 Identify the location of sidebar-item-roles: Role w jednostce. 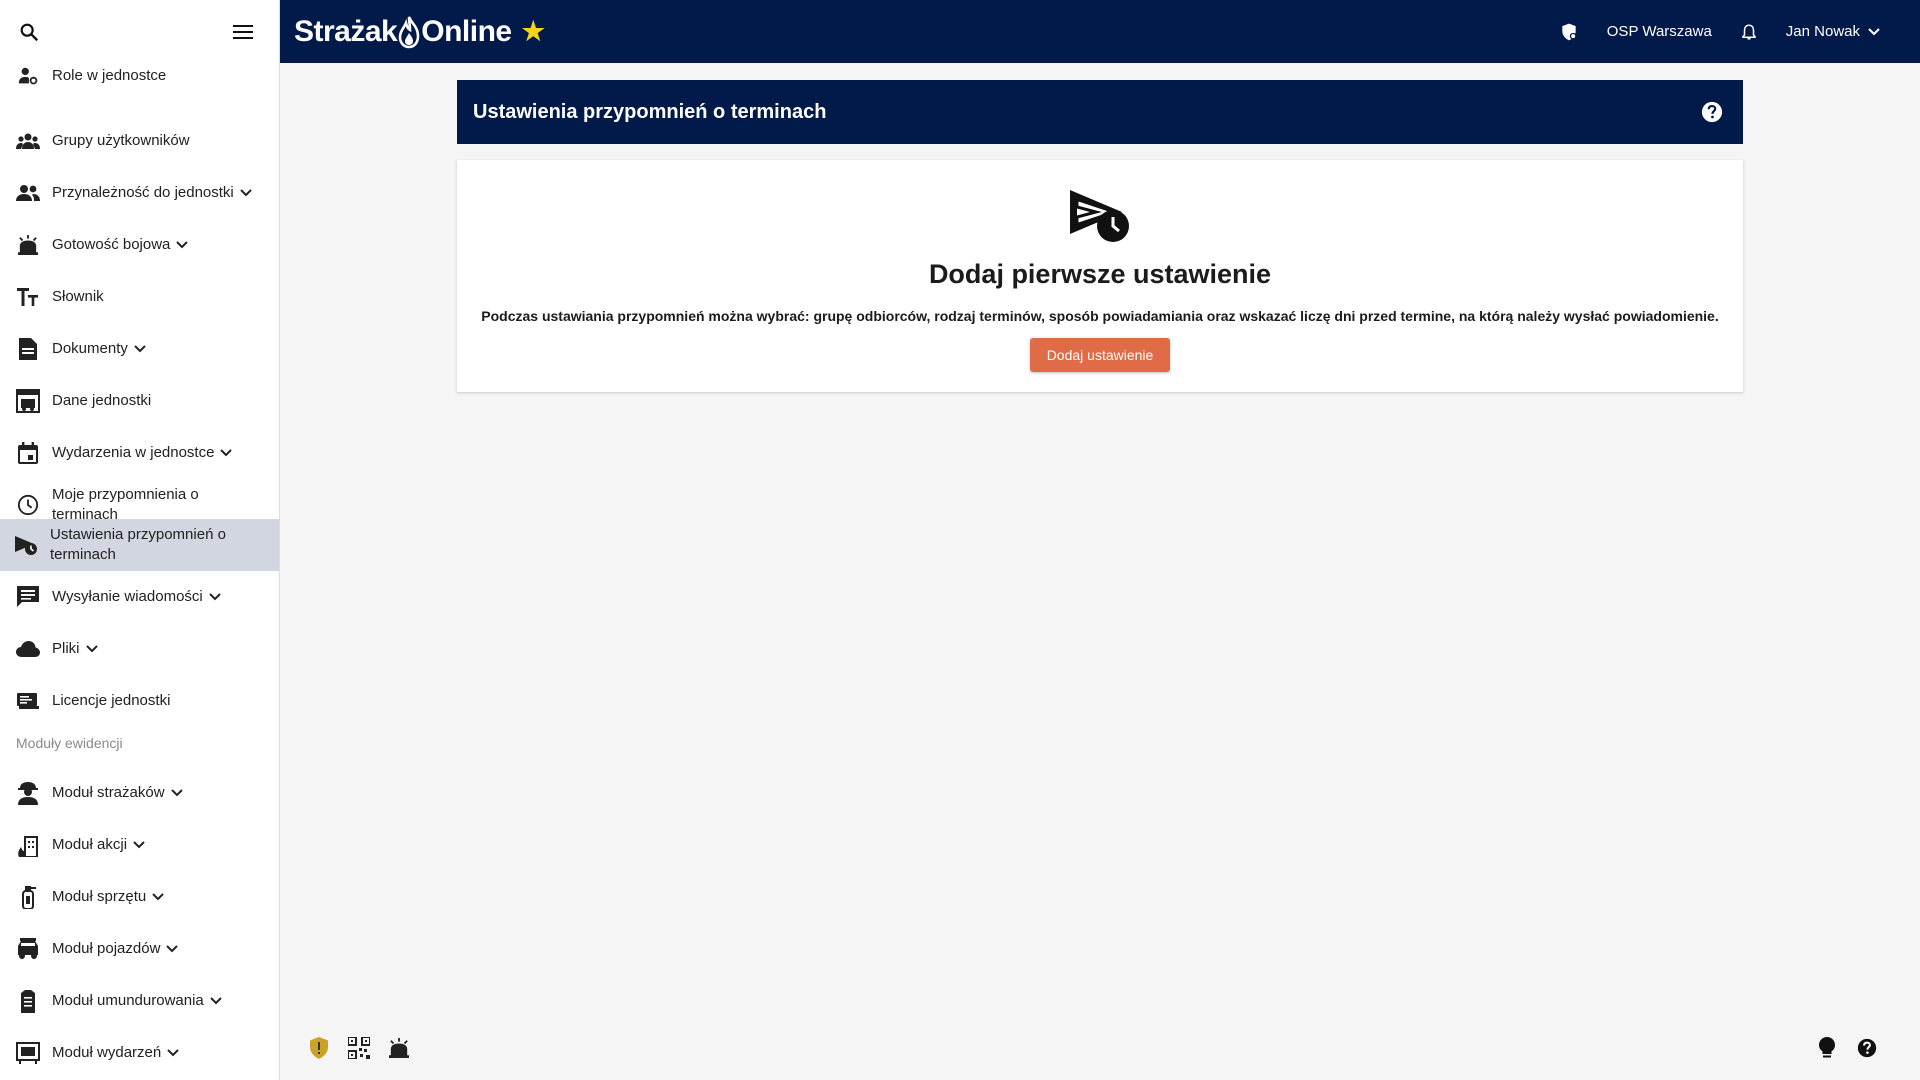
(139, 76).